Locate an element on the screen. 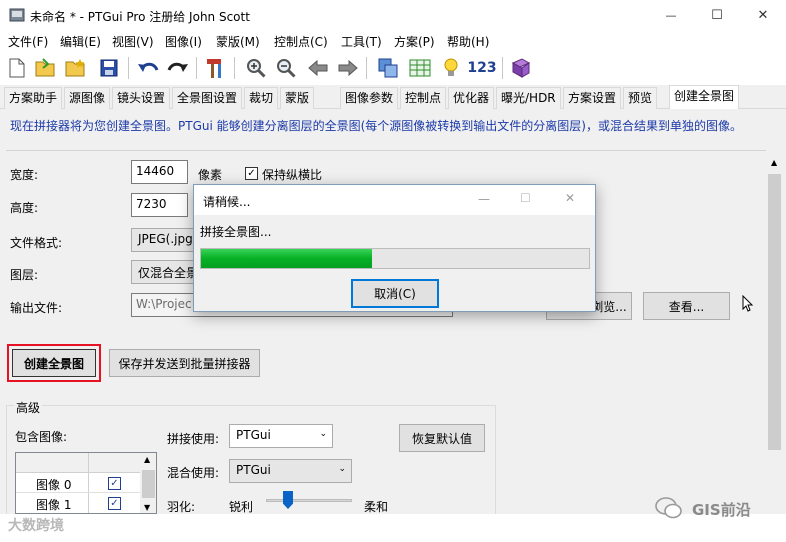 This screenshot has width=786, height=542. restore-defaults-button: 恢复默认值 is located at coordinates (442, 438).